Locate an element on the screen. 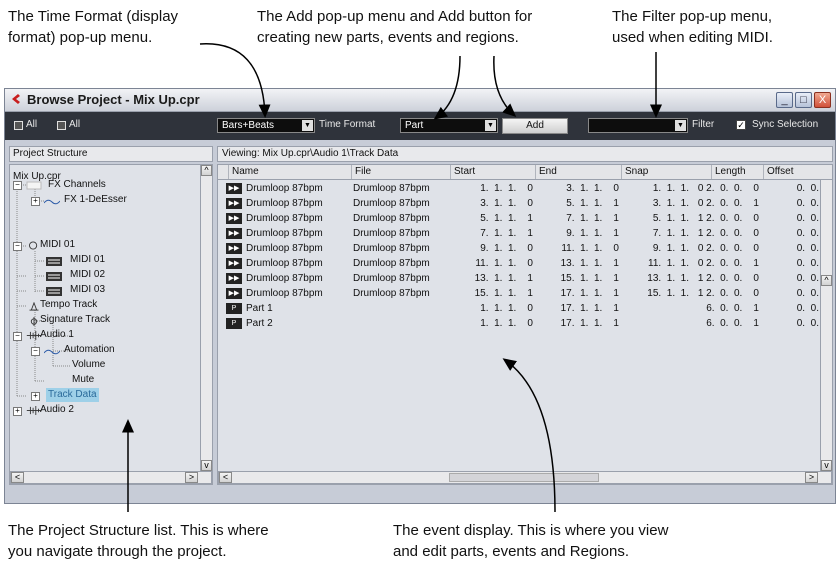 The image size is (837, 568). start-cell: 5. 1. 1. 1 is located at coordinates (506, 218).